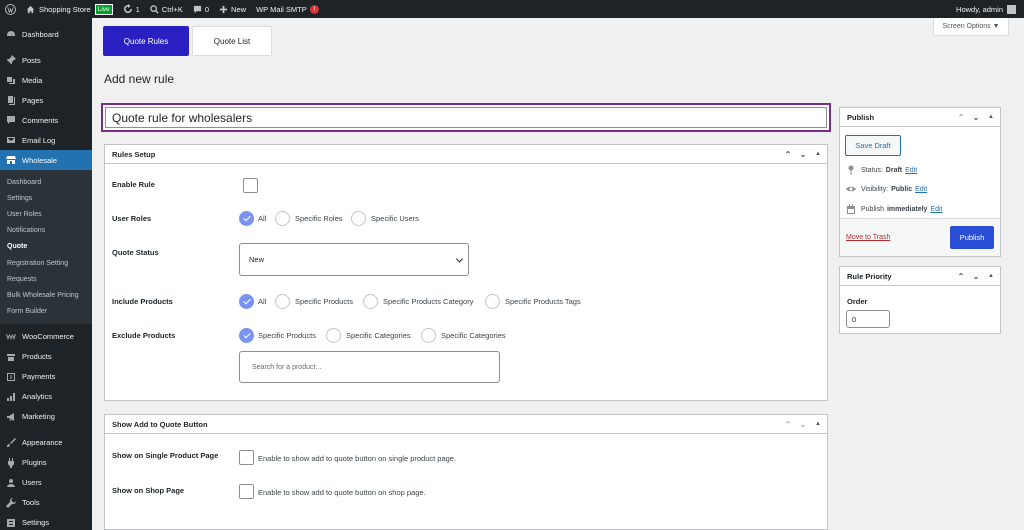 Image resolution: width=1024 pixels, height=530 pixels. What do you see at coordinates (46, 312) in the screenshot?
I see `submenu-item-form-builder: Form Builder` at bounding box center [46, 312].